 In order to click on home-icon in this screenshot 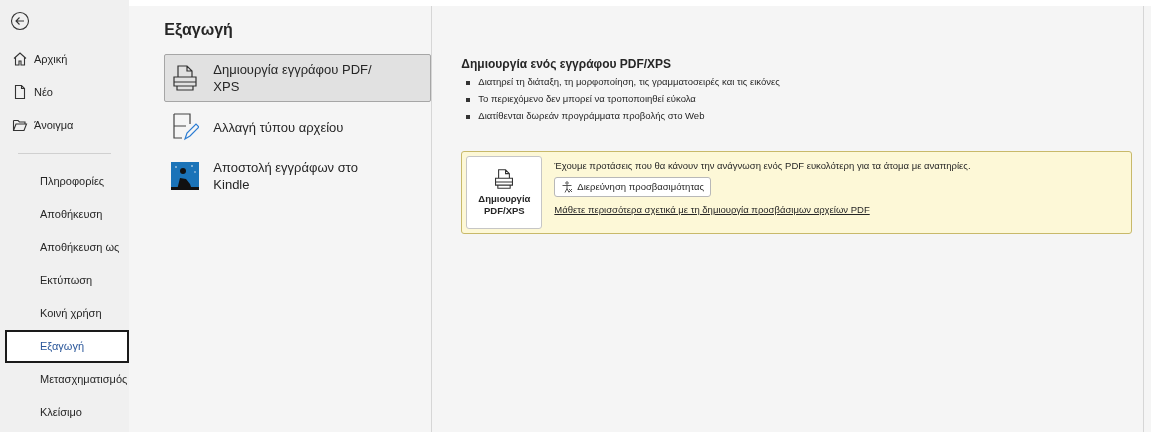, I will do `click(20, 59)`.